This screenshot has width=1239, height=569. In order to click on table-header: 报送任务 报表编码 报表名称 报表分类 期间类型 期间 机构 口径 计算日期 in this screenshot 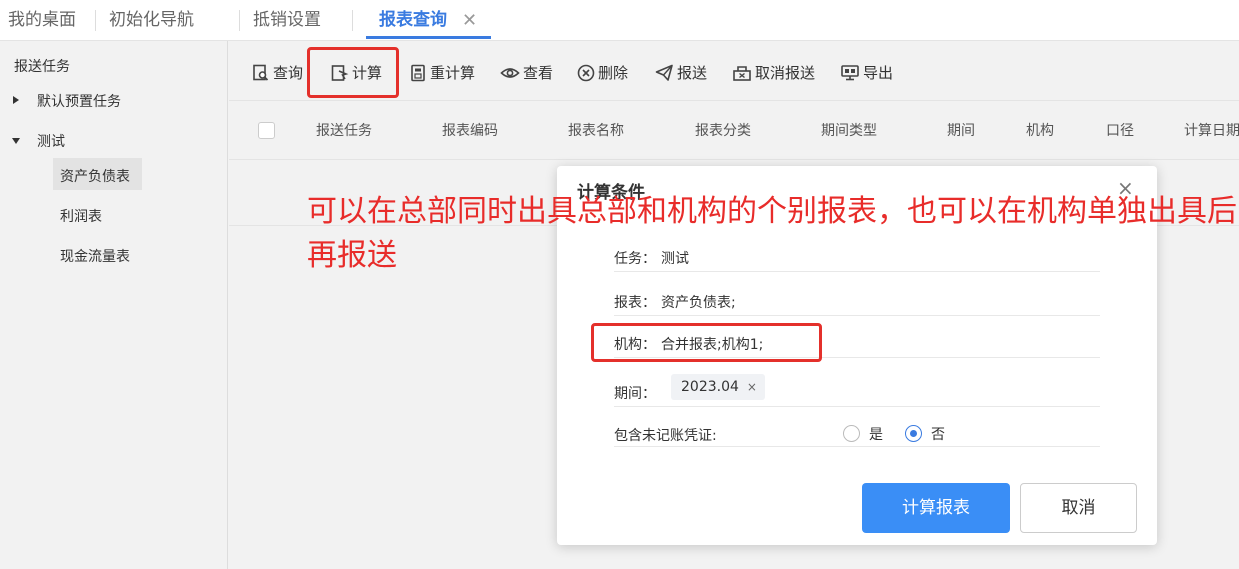, I will do `click(734, 131)`.